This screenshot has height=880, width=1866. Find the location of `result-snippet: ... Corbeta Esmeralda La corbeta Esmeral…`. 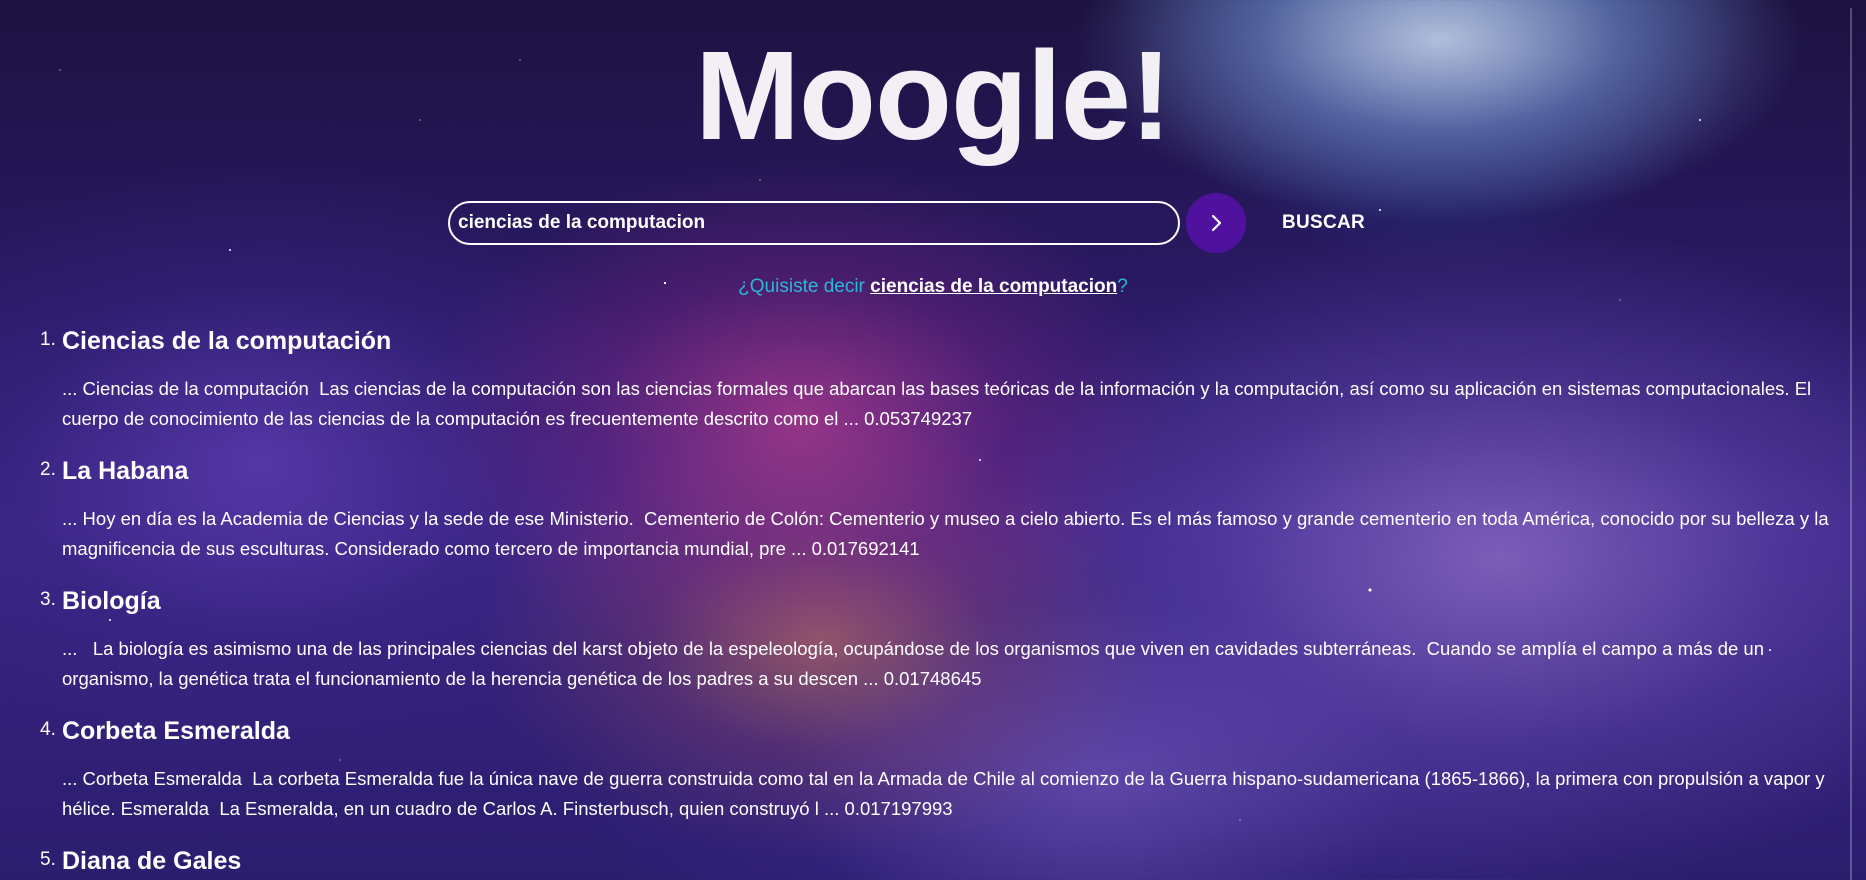

result-snippet: ... Corbeta Esmeralda La corbeta Esmeral… is located at coordinates (946, 793).